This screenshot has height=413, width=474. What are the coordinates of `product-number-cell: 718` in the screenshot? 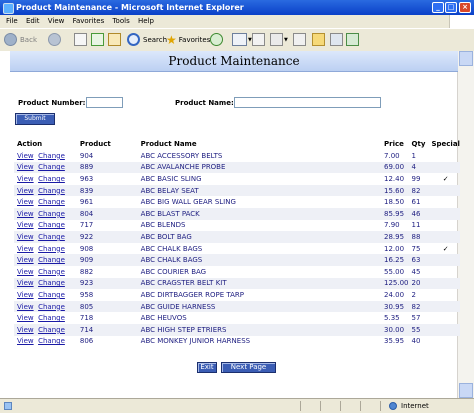 It's located at (86, 318).